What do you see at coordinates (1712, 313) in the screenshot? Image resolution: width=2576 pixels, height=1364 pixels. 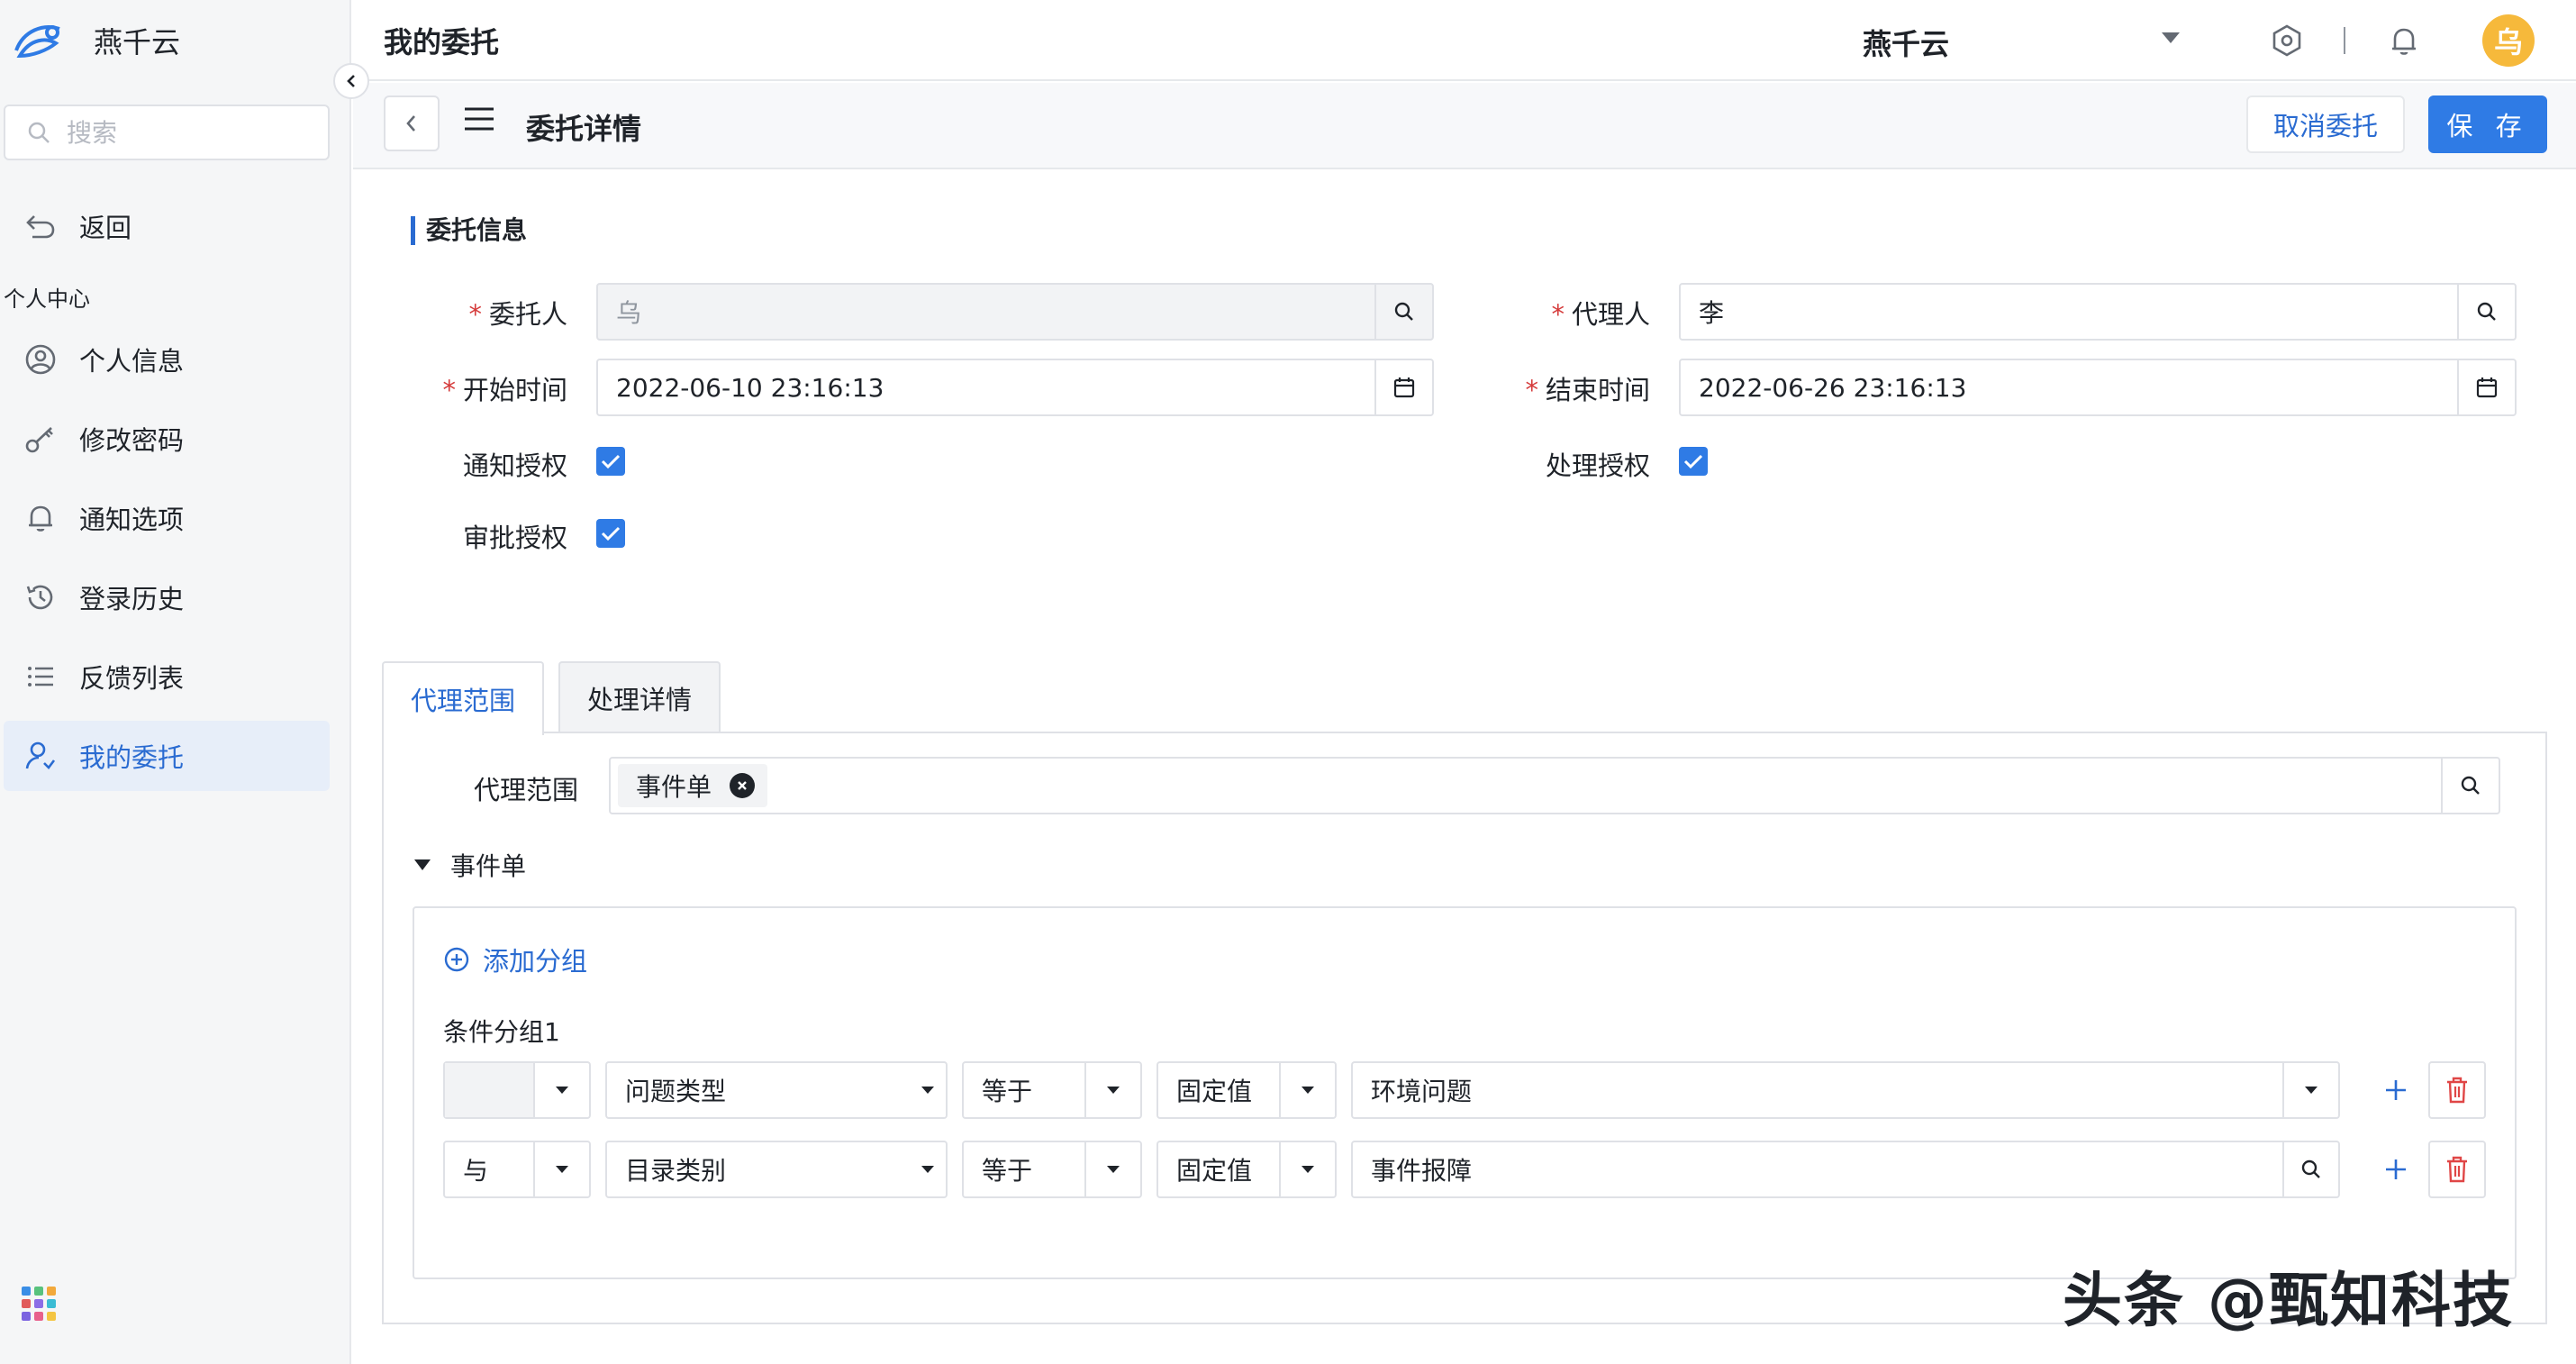 I see `agent-value: 李` at bounding box center [1712, 313].